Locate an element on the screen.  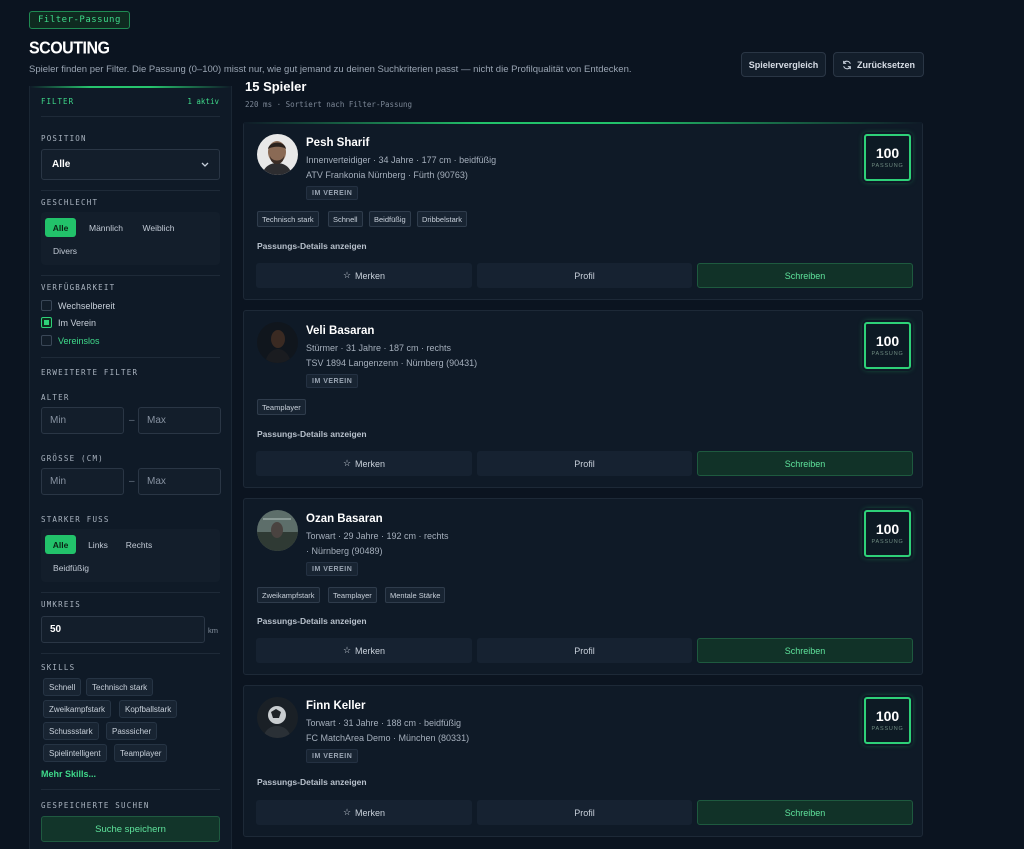
player-club: ATV Frankonia Nürnberg · Fürth (90763) is located at coordinates (387, 175).